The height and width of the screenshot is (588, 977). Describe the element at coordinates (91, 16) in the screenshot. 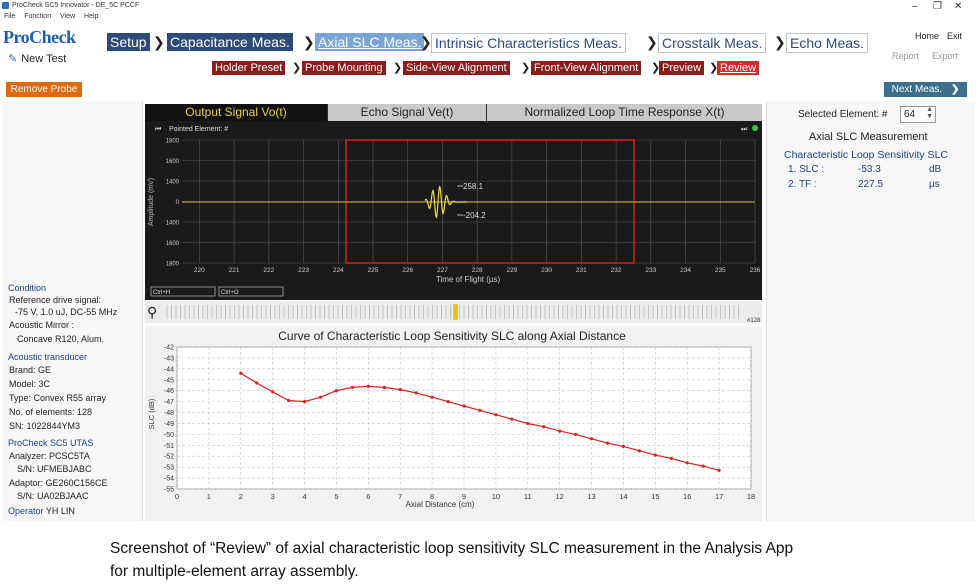

I see `menu-help: Help` at that location.